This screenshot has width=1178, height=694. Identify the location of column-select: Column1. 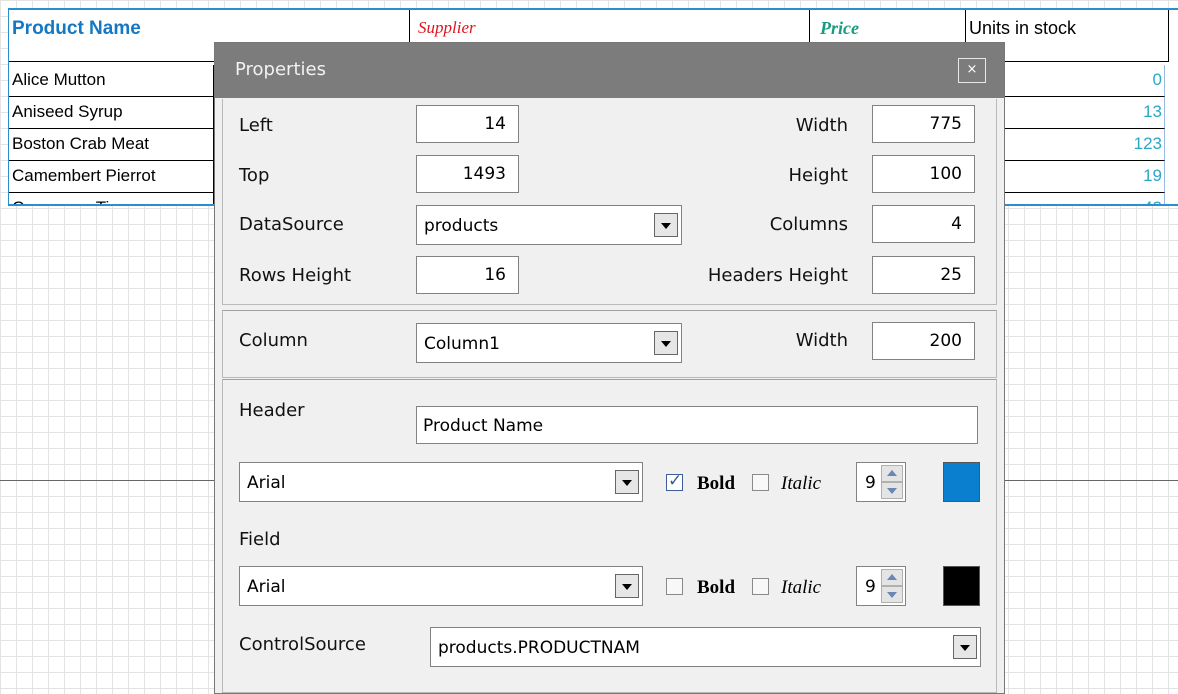
(549, 343).